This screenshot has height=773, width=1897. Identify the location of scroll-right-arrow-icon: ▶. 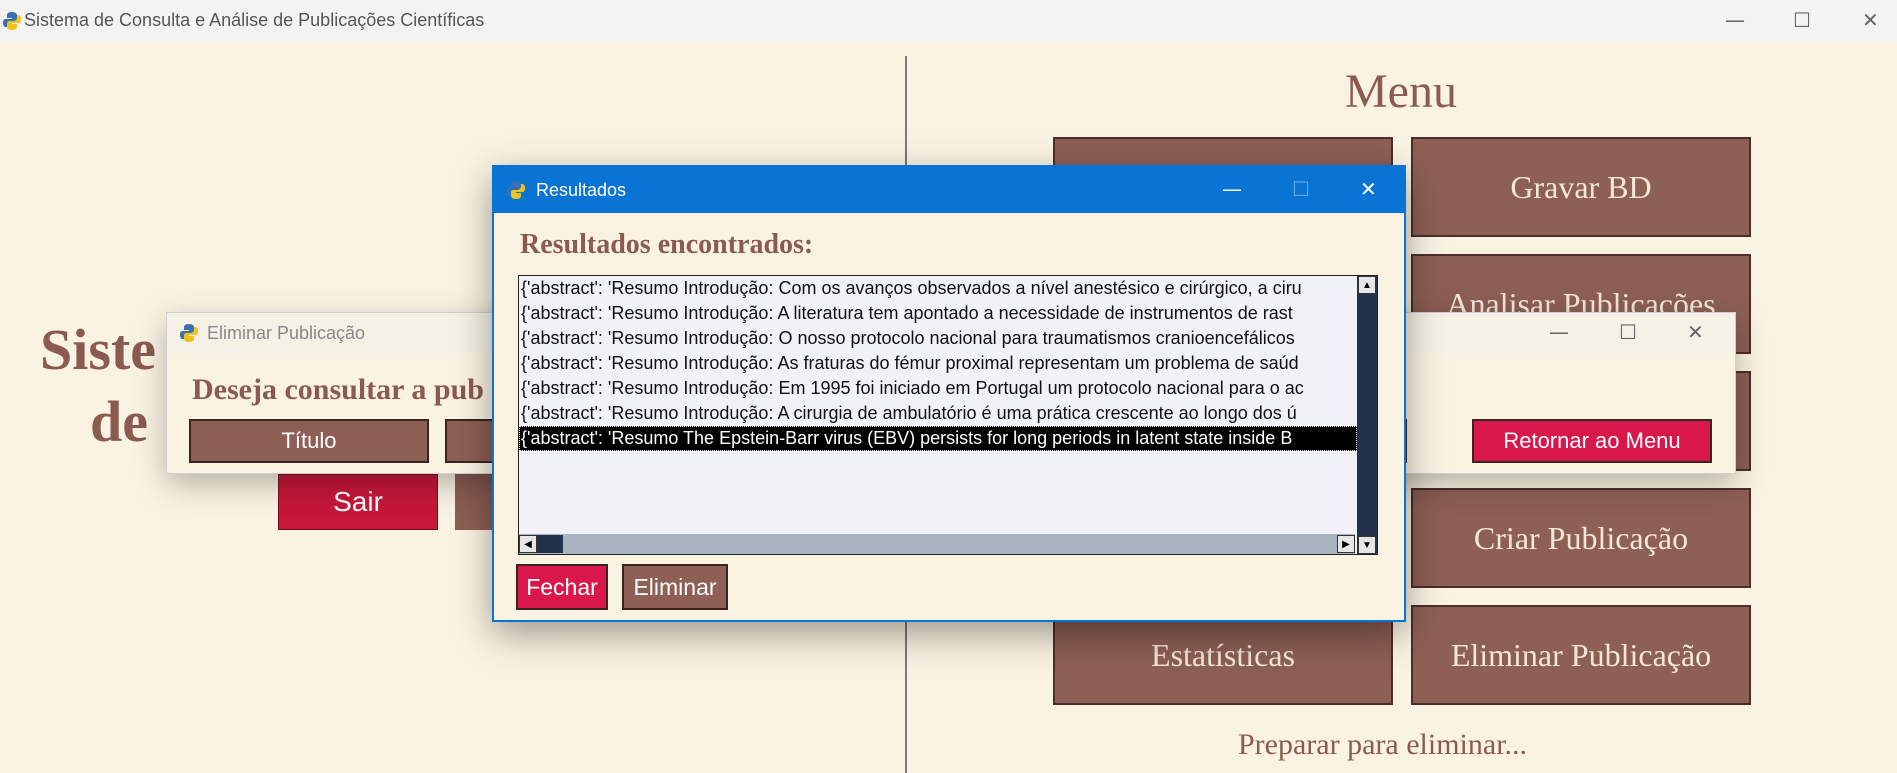
(1346, 544).